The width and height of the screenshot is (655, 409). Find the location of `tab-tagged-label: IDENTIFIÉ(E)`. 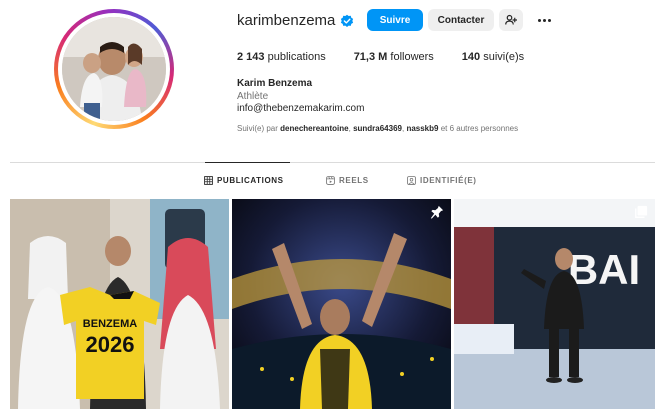

tab-tagged-label: IDENTIFIÉ(E) is located at coordinates (448, 180).